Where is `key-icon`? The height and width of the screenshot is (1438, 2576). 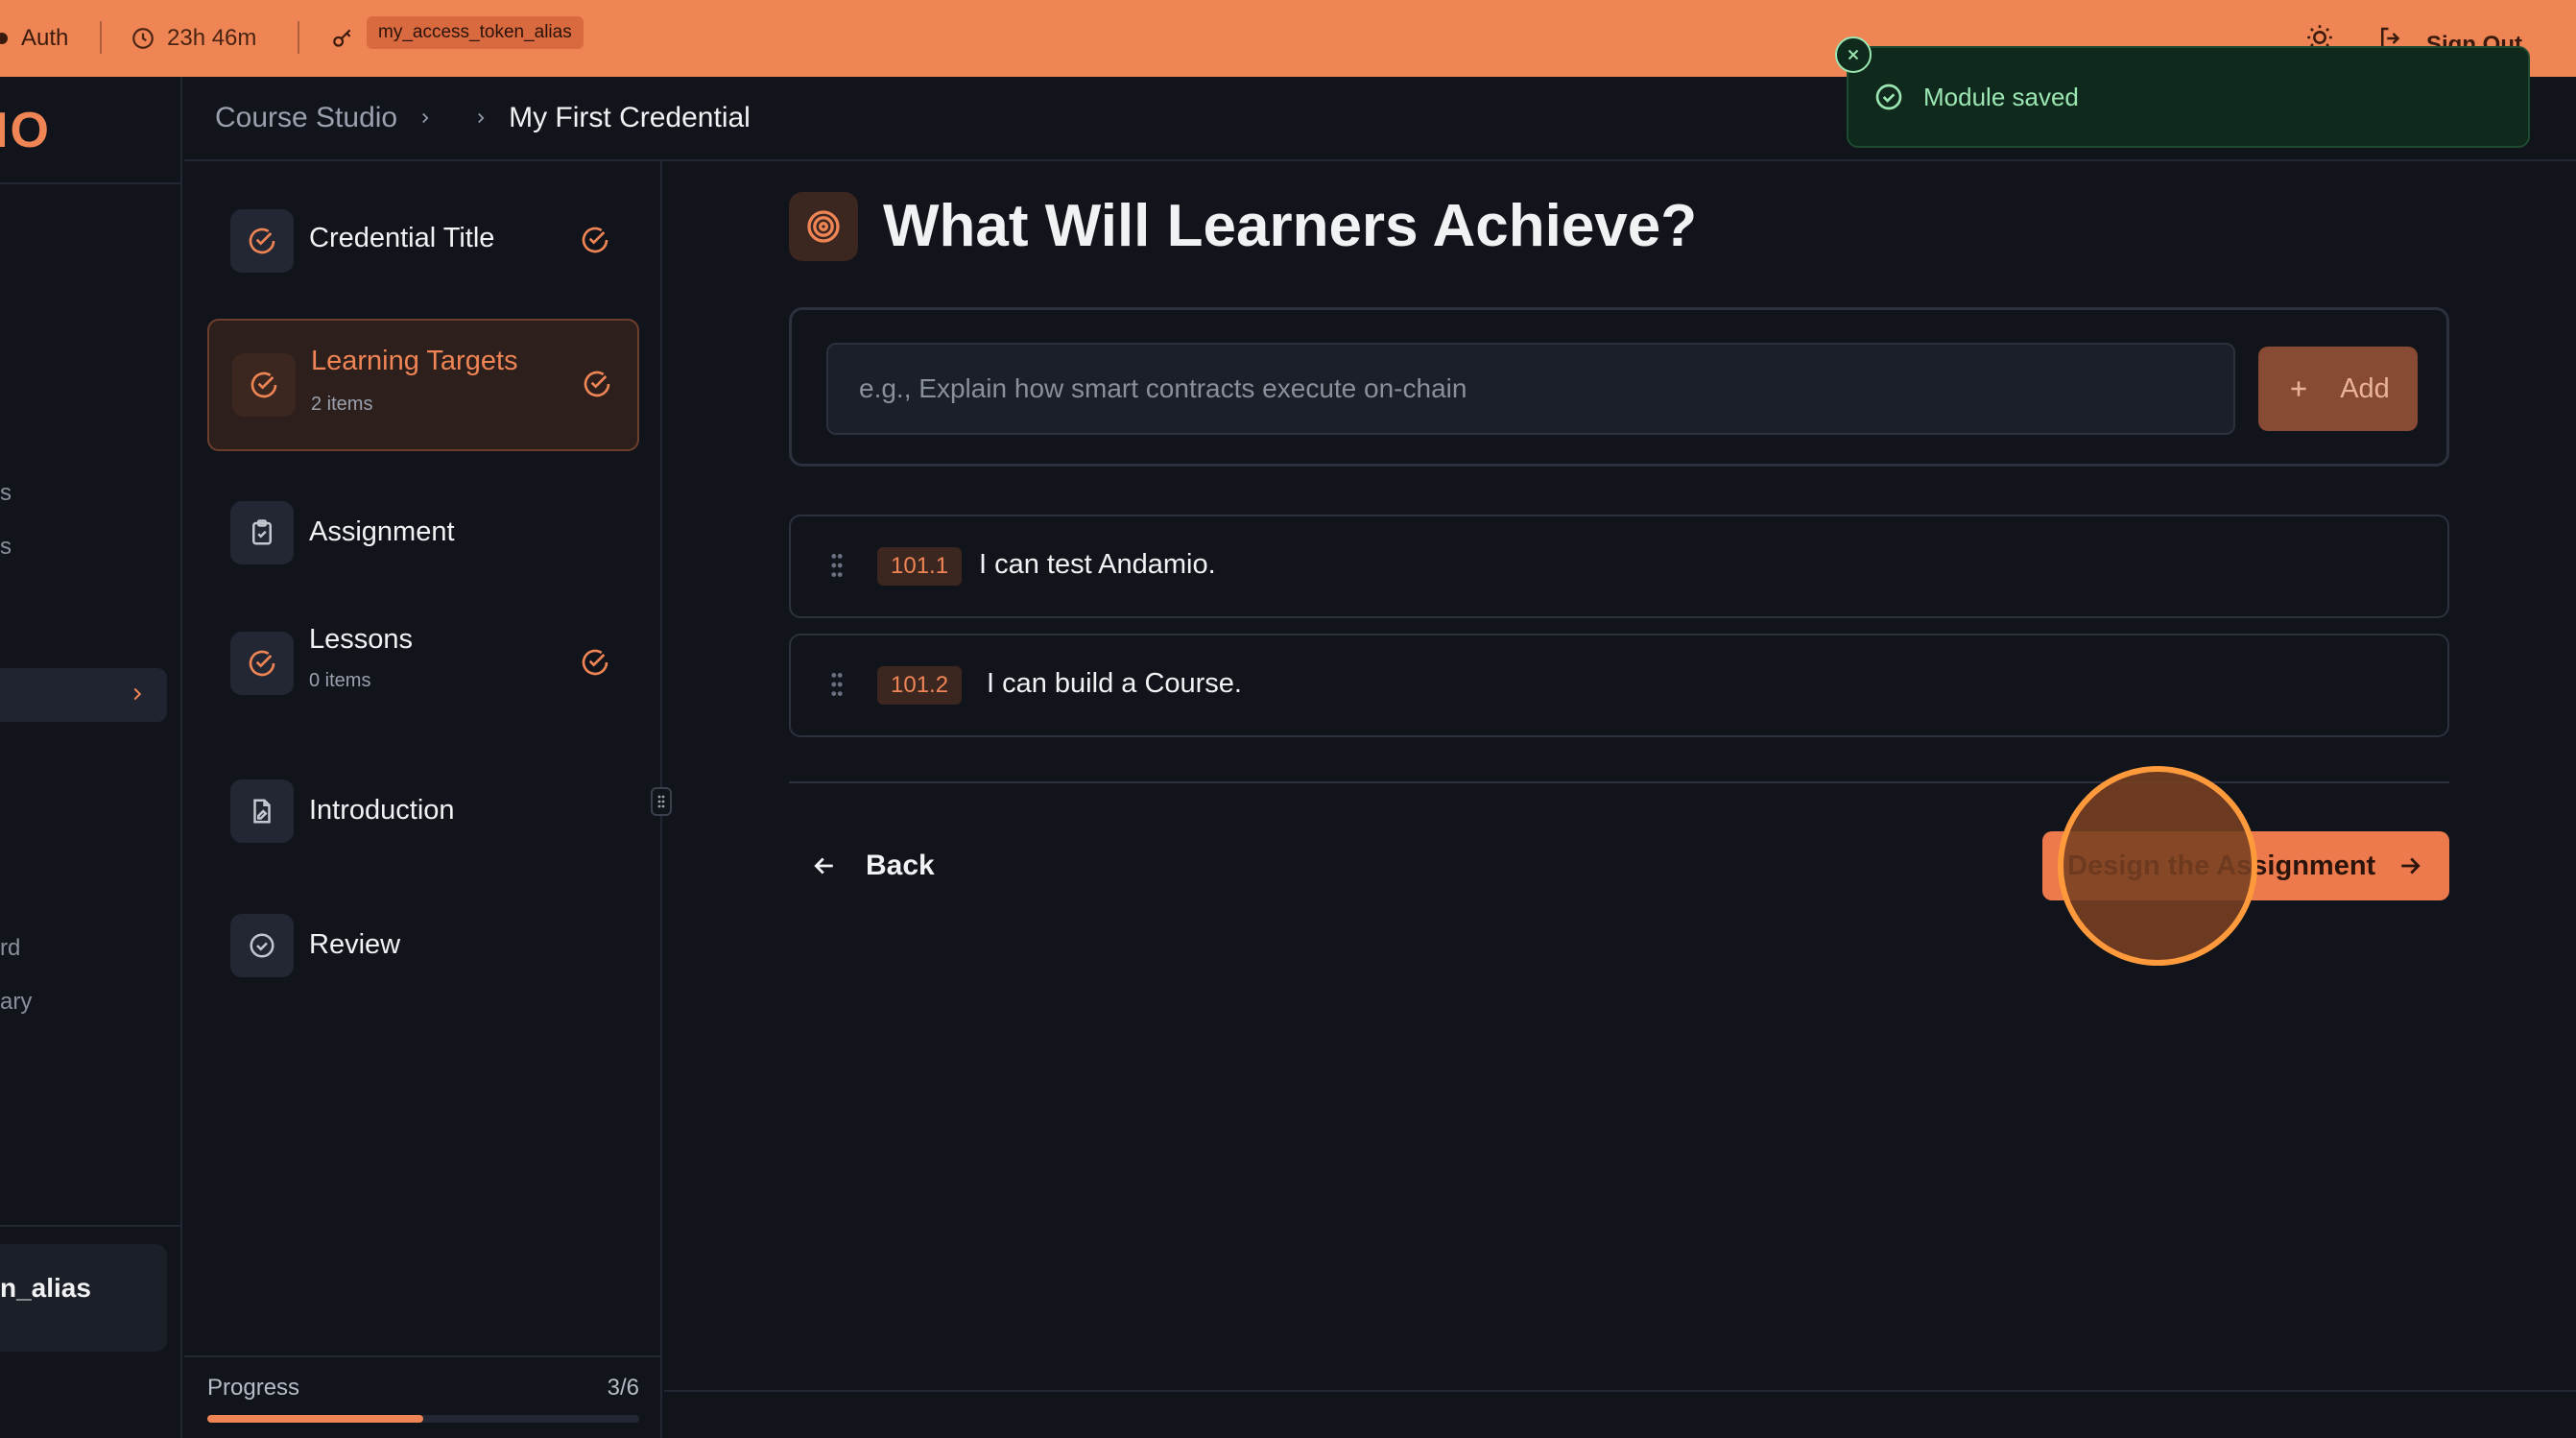 key-icon is located at coordinates (342, 38).